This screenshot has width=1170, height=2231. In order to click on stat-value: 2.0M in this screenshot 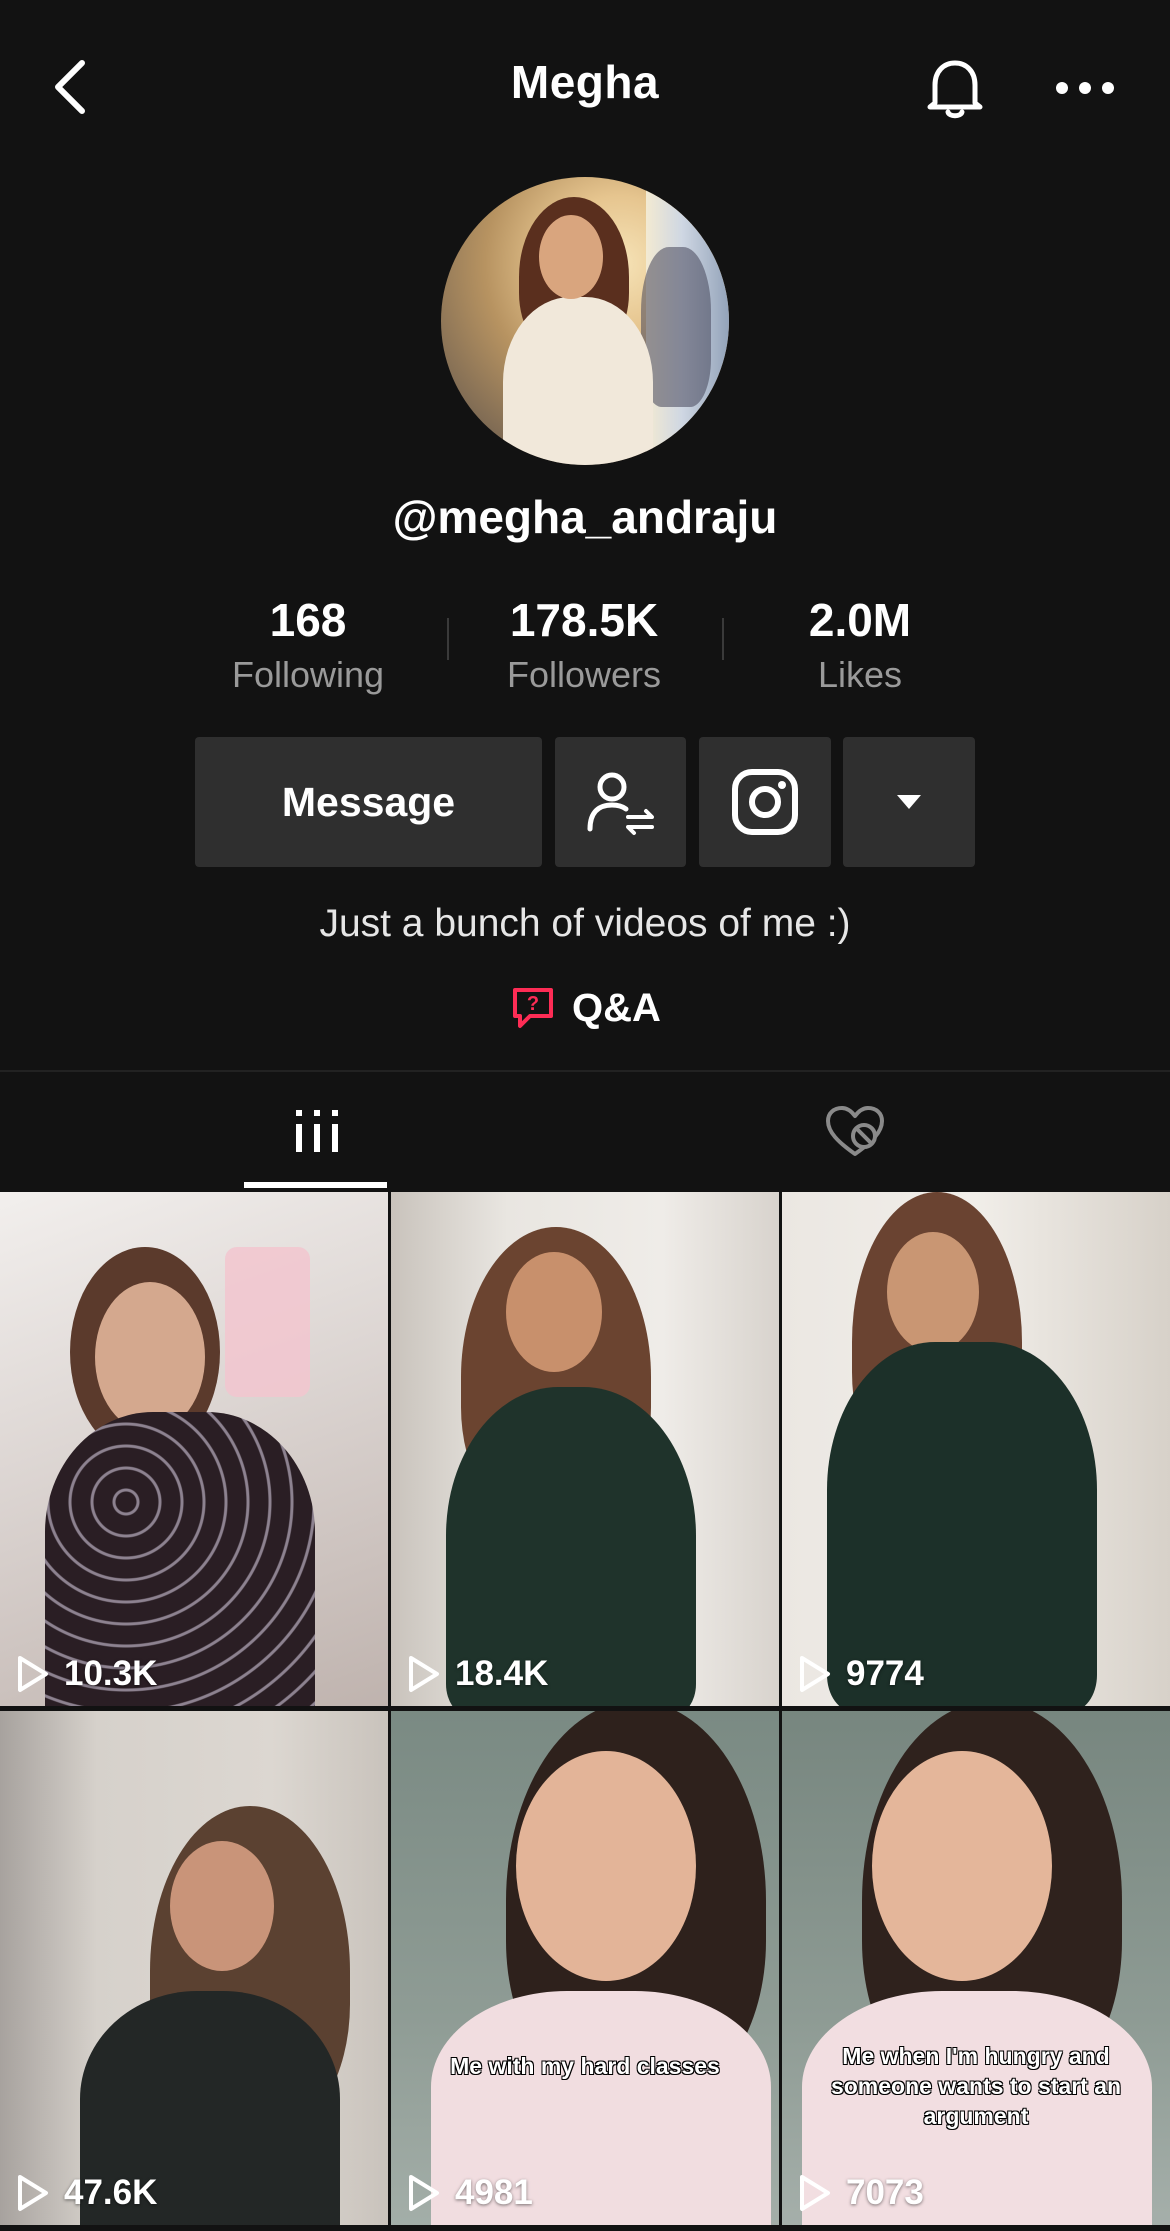, I will do `click(860, 620)`.